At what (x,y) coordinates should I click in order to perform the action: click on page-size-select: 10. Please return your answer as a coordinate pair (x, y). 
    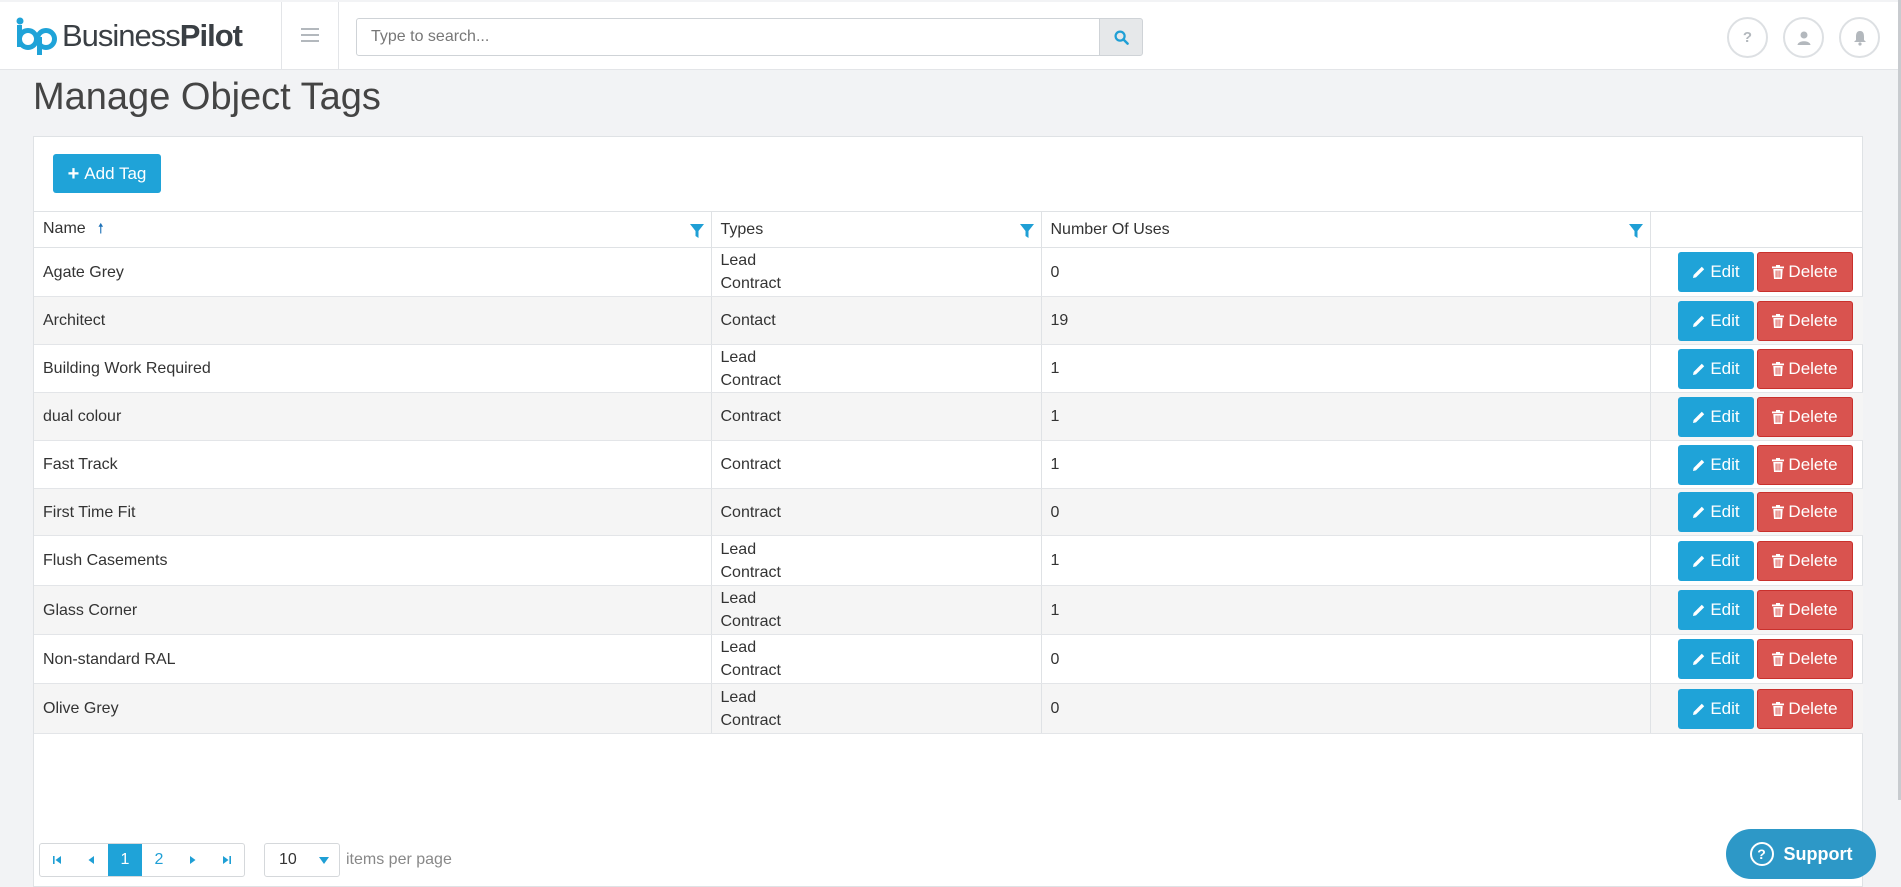
    Looking at the image, I should click on (302, 860).